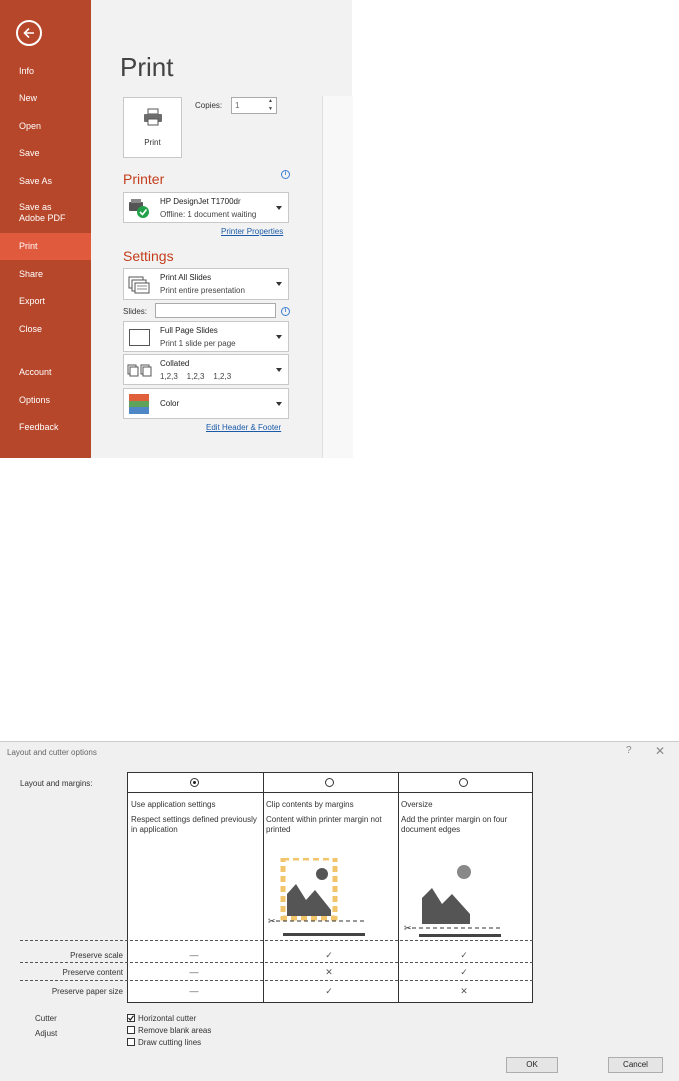 Image resolution: width=679 pixels, height=1081 pixels. Describe the element at coordinates (330, 792) in the screenshot. I see `table-header-divider` at that location.